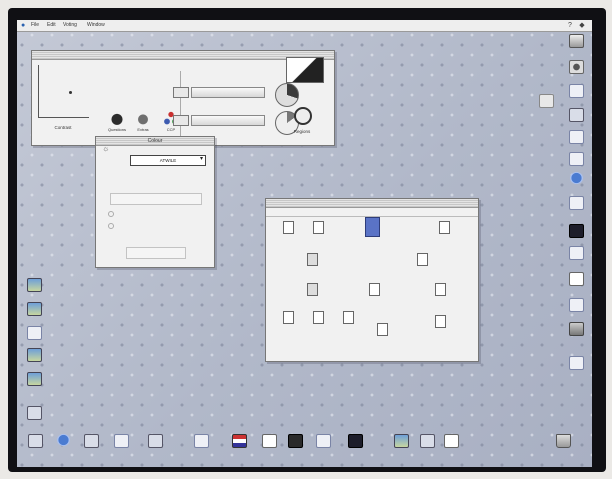  What do you see at coordinates (96, 25) in the screenshot?
I see `menu-window: Window` at bounding box center [96, 25].